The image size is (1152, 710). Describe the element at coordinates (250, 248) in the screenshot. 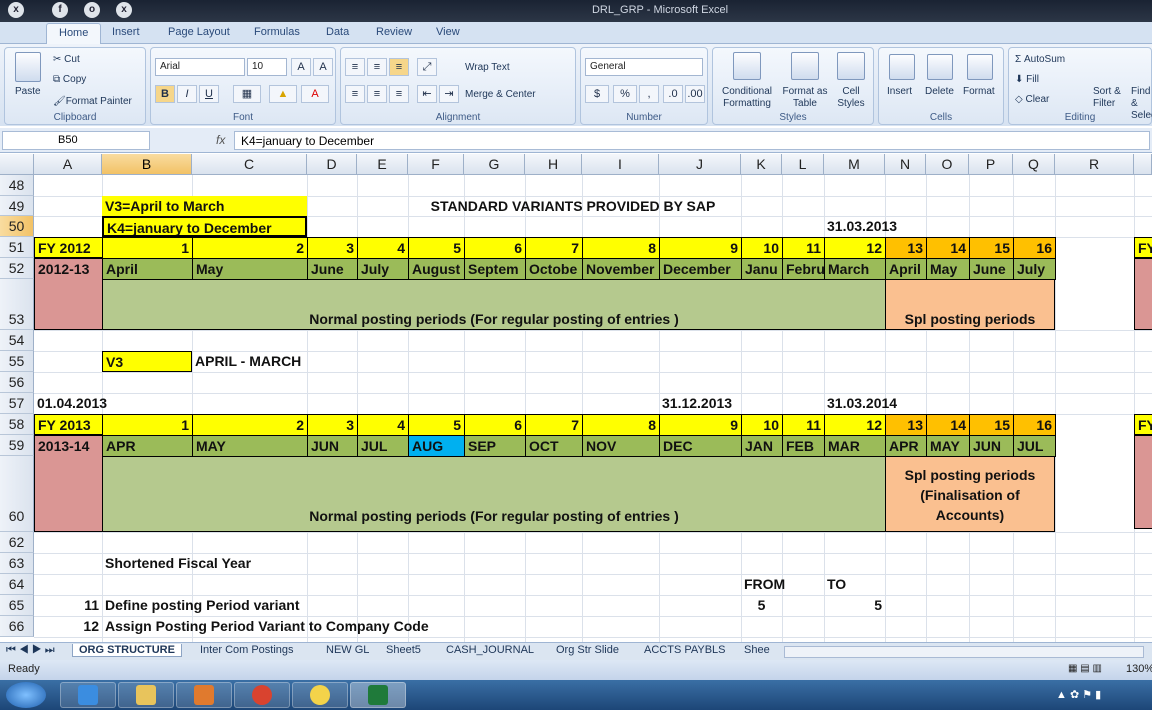

I see `period-2012-2: 2` at that location.